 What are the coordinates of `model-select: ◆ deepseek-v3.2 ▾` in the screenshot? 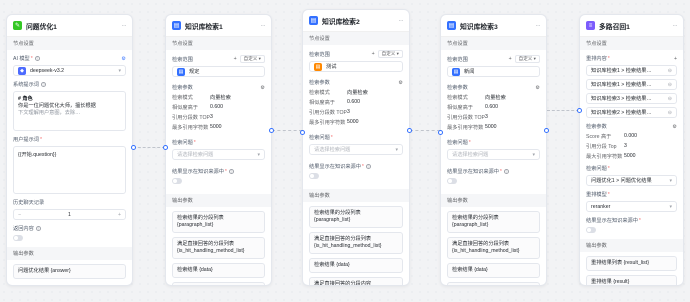 It's located at (69, 70).